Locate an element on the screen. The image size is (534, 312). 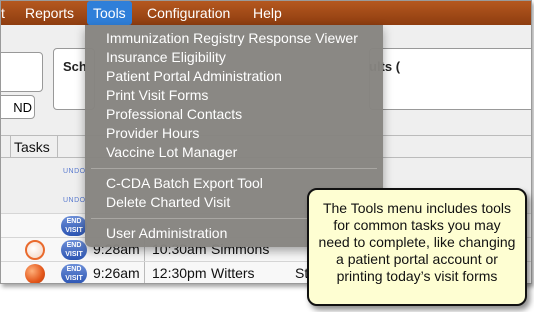
menu-patient-portal-administration: Patient Portal Administration is located at coordinates (194, 76).